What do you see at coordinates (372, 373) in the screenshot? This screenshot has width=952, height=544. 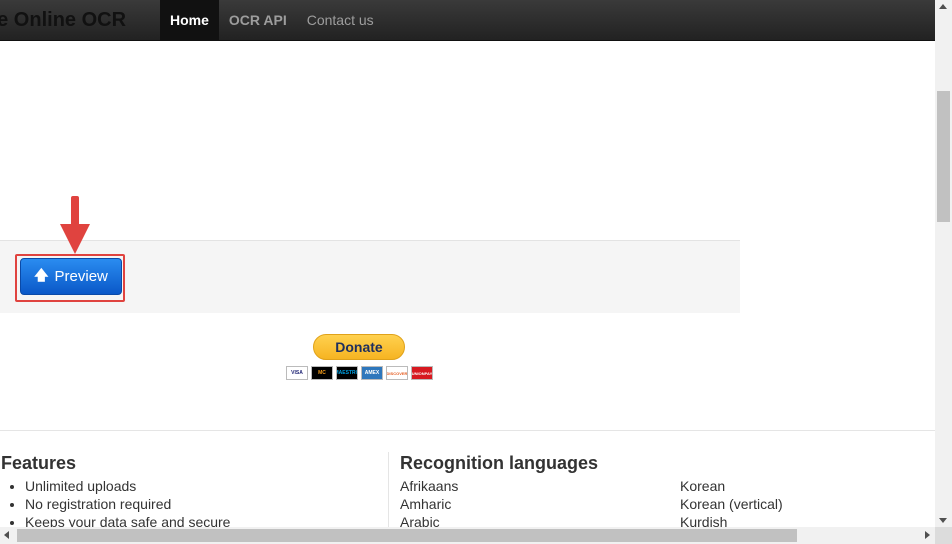 I see `amex-card-icon: AMEX` at bounding box center [372, 373].